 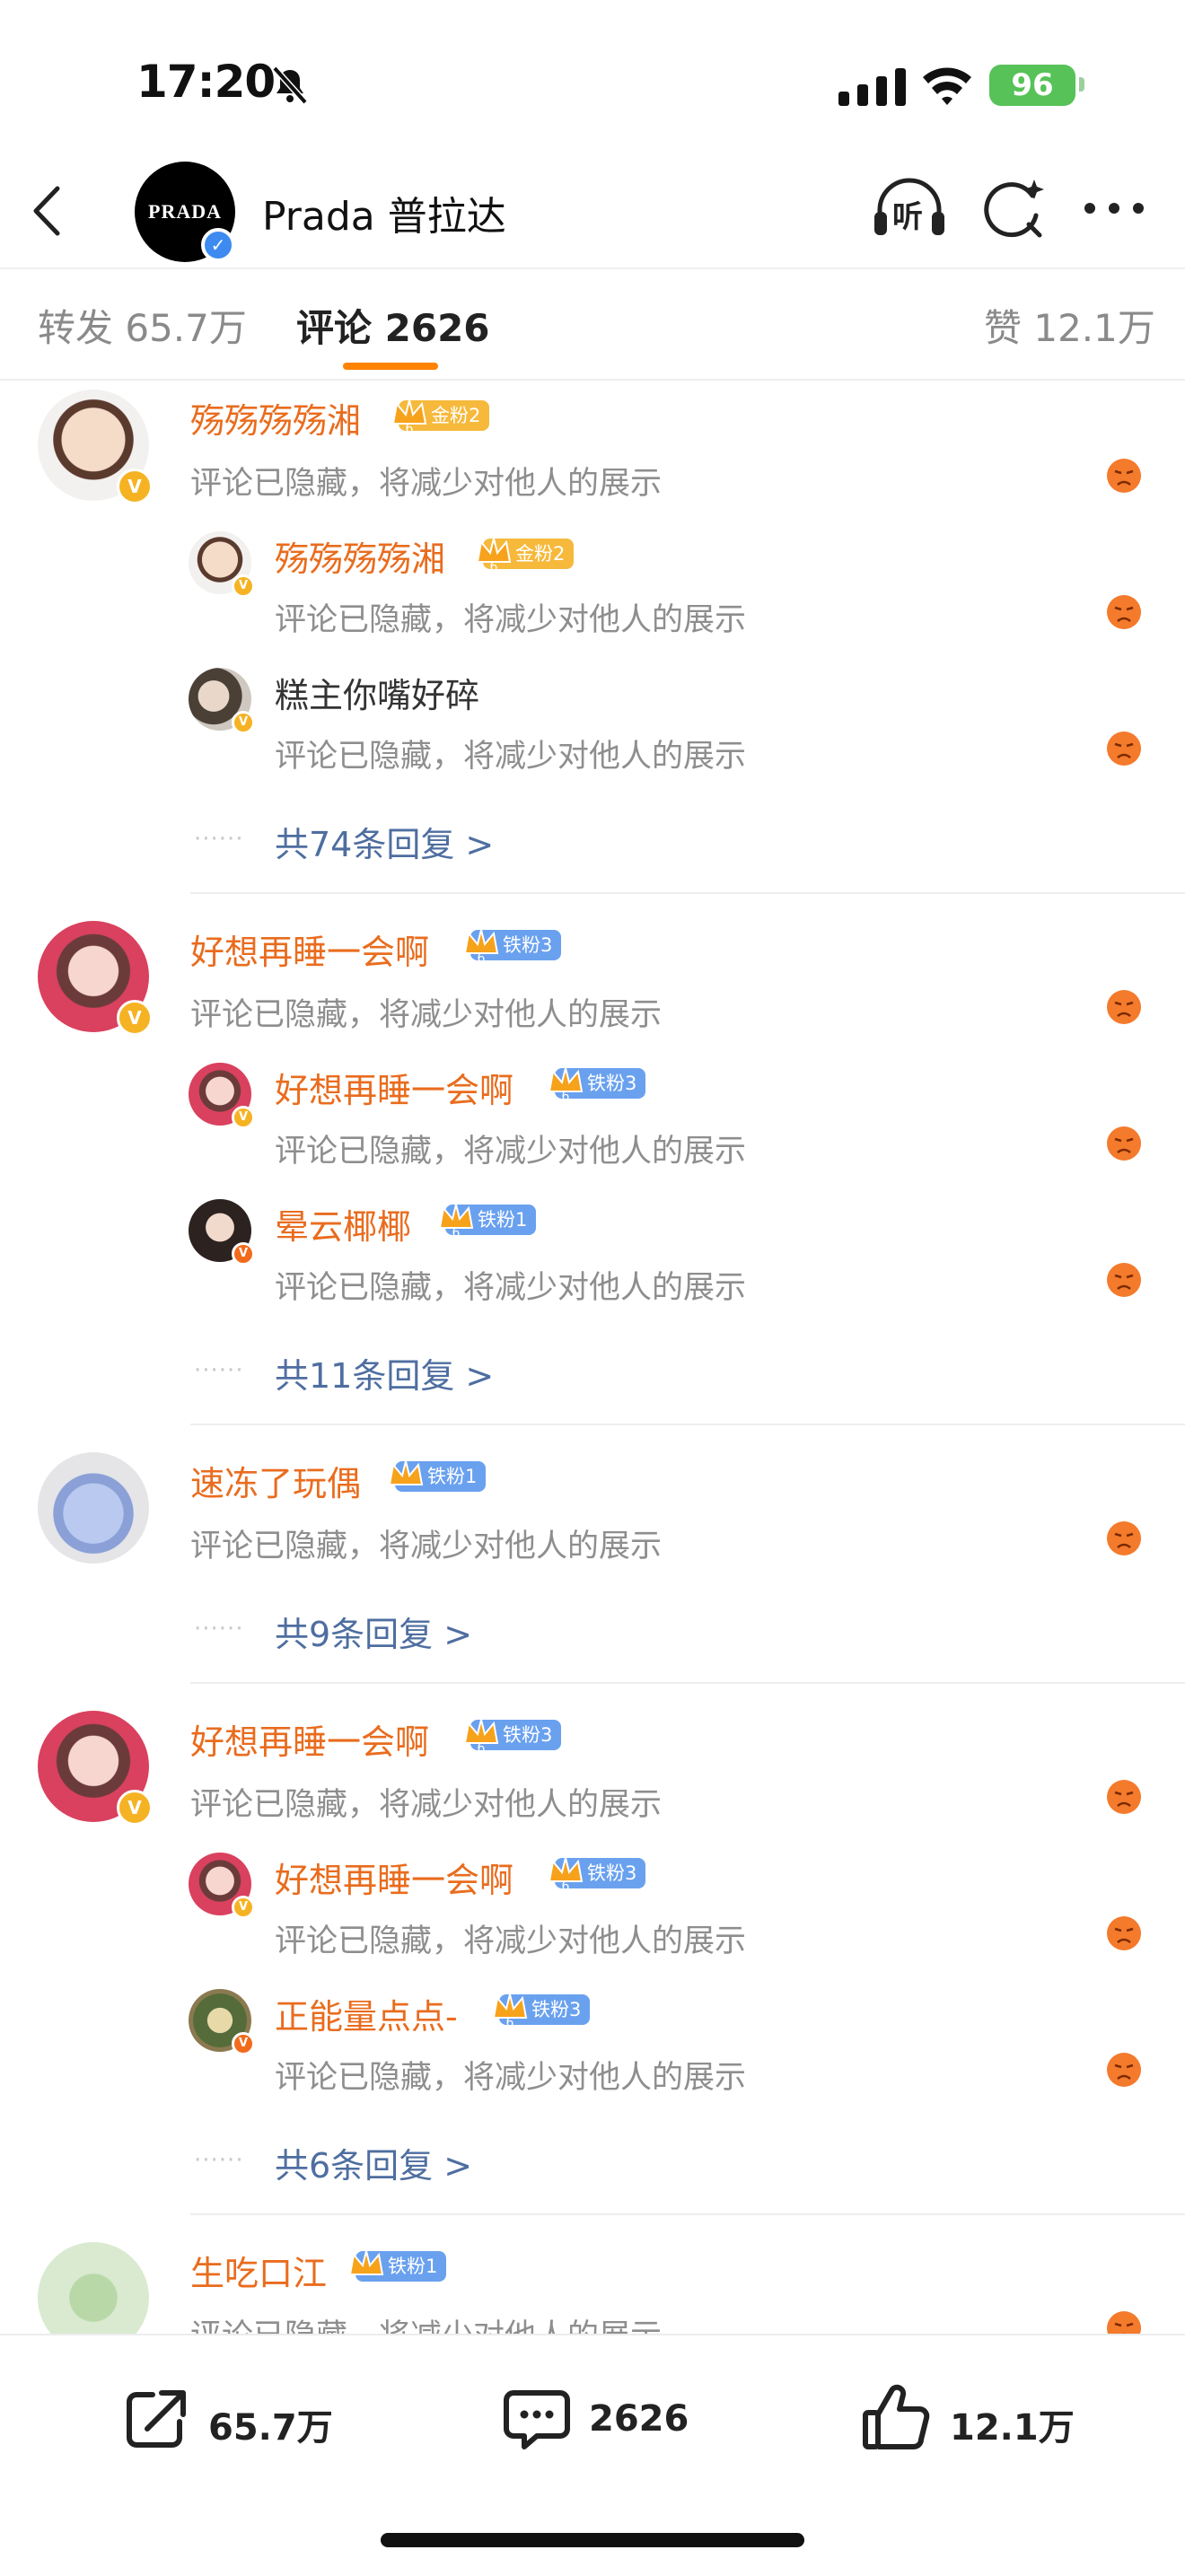 I want to click on view-more-replies-link: 共11条回复 >, so click(x=384, y=1373).